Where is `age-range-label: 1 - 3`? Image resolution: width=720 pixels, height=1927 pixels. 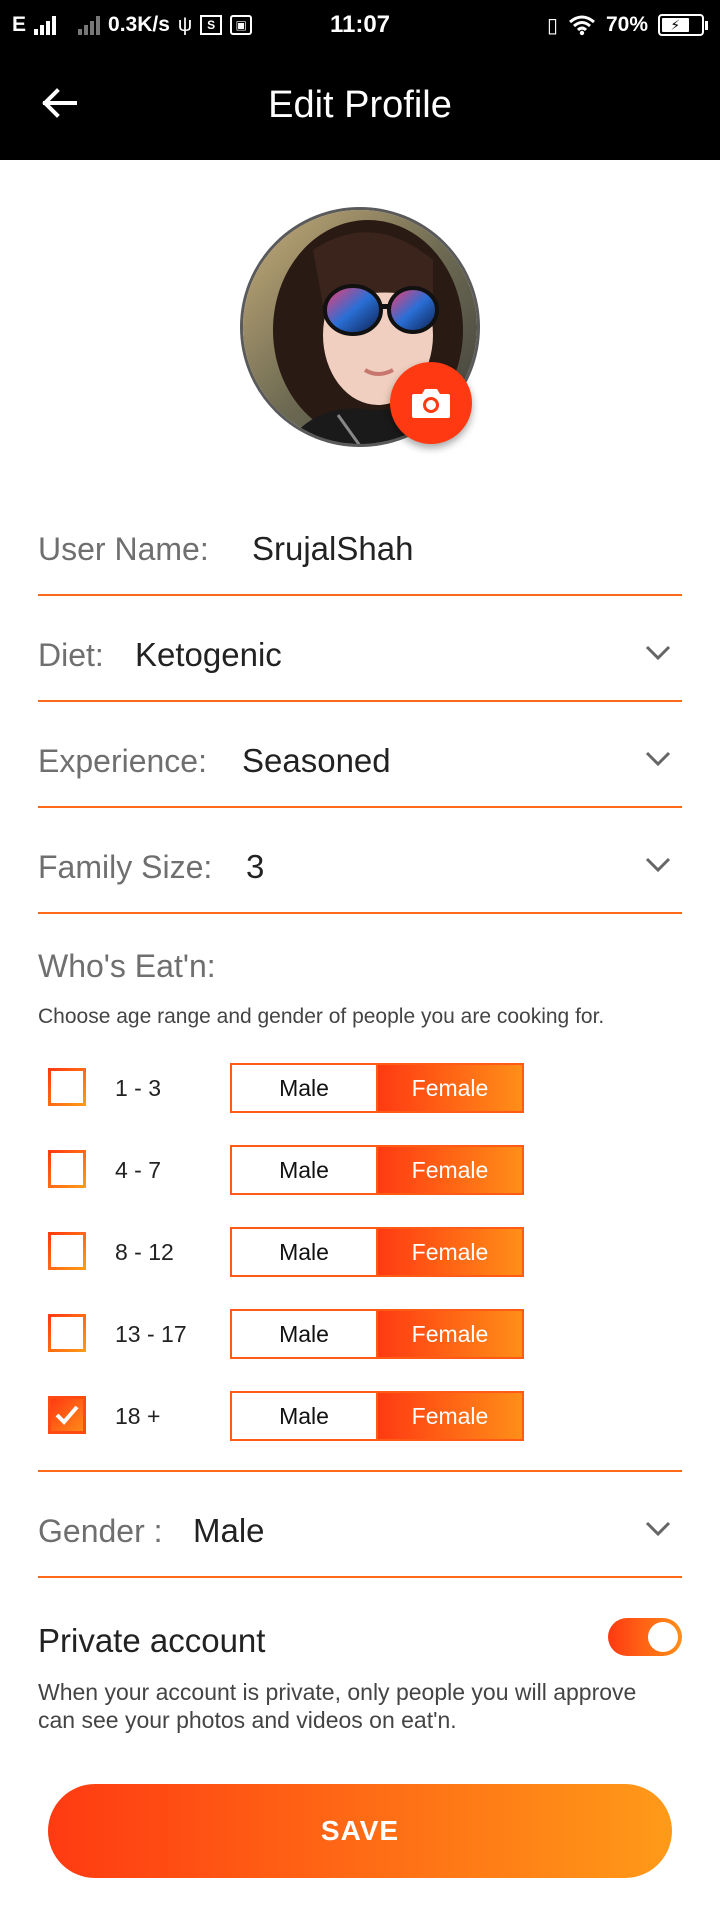 age-range-label: 1 - 3 is located at coordinates (138, 1088).